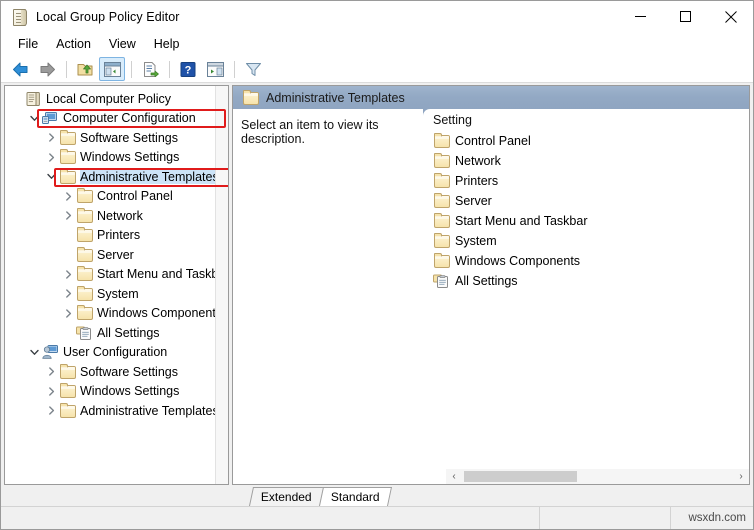 The height and width of the screenshot is (530, 754). What do you see at coordinates (591, 261) in the screenshot?
I see `settings-list-item: Windows Components` at bounding box center [591, 261].